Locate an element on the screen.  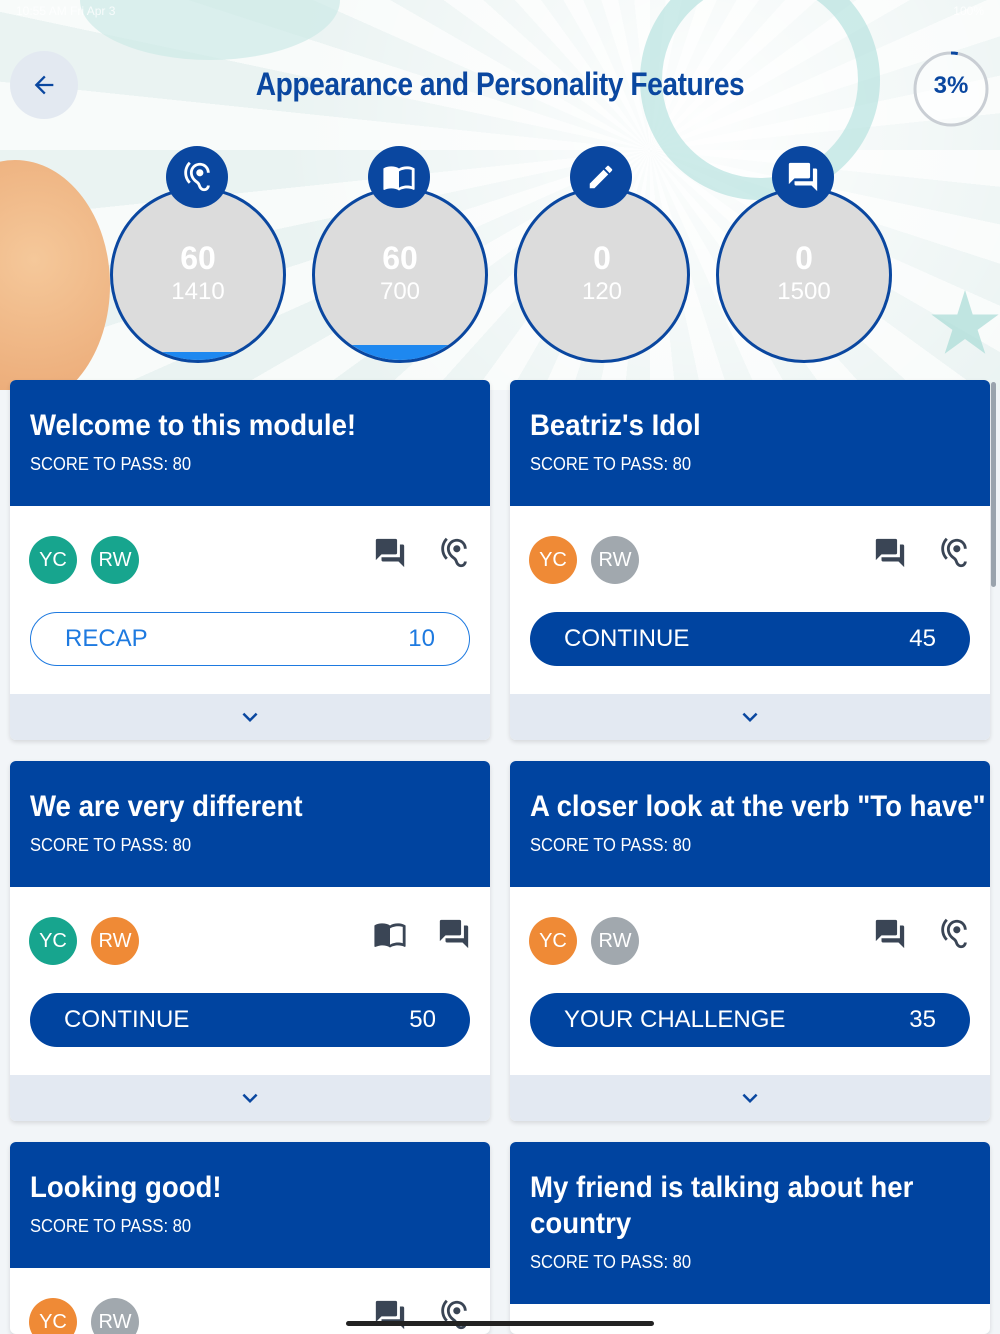
lesson-title: My friend is talking about her country is located at coordinates (722, 1205).